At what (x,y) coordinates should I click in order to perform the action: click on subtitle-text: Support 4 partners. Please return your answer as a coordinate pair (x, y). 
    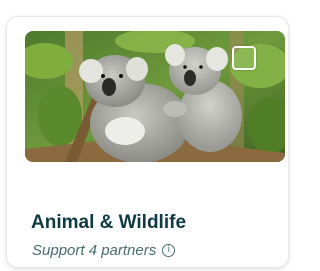
    Looking at the image, I should click on (94, 250).